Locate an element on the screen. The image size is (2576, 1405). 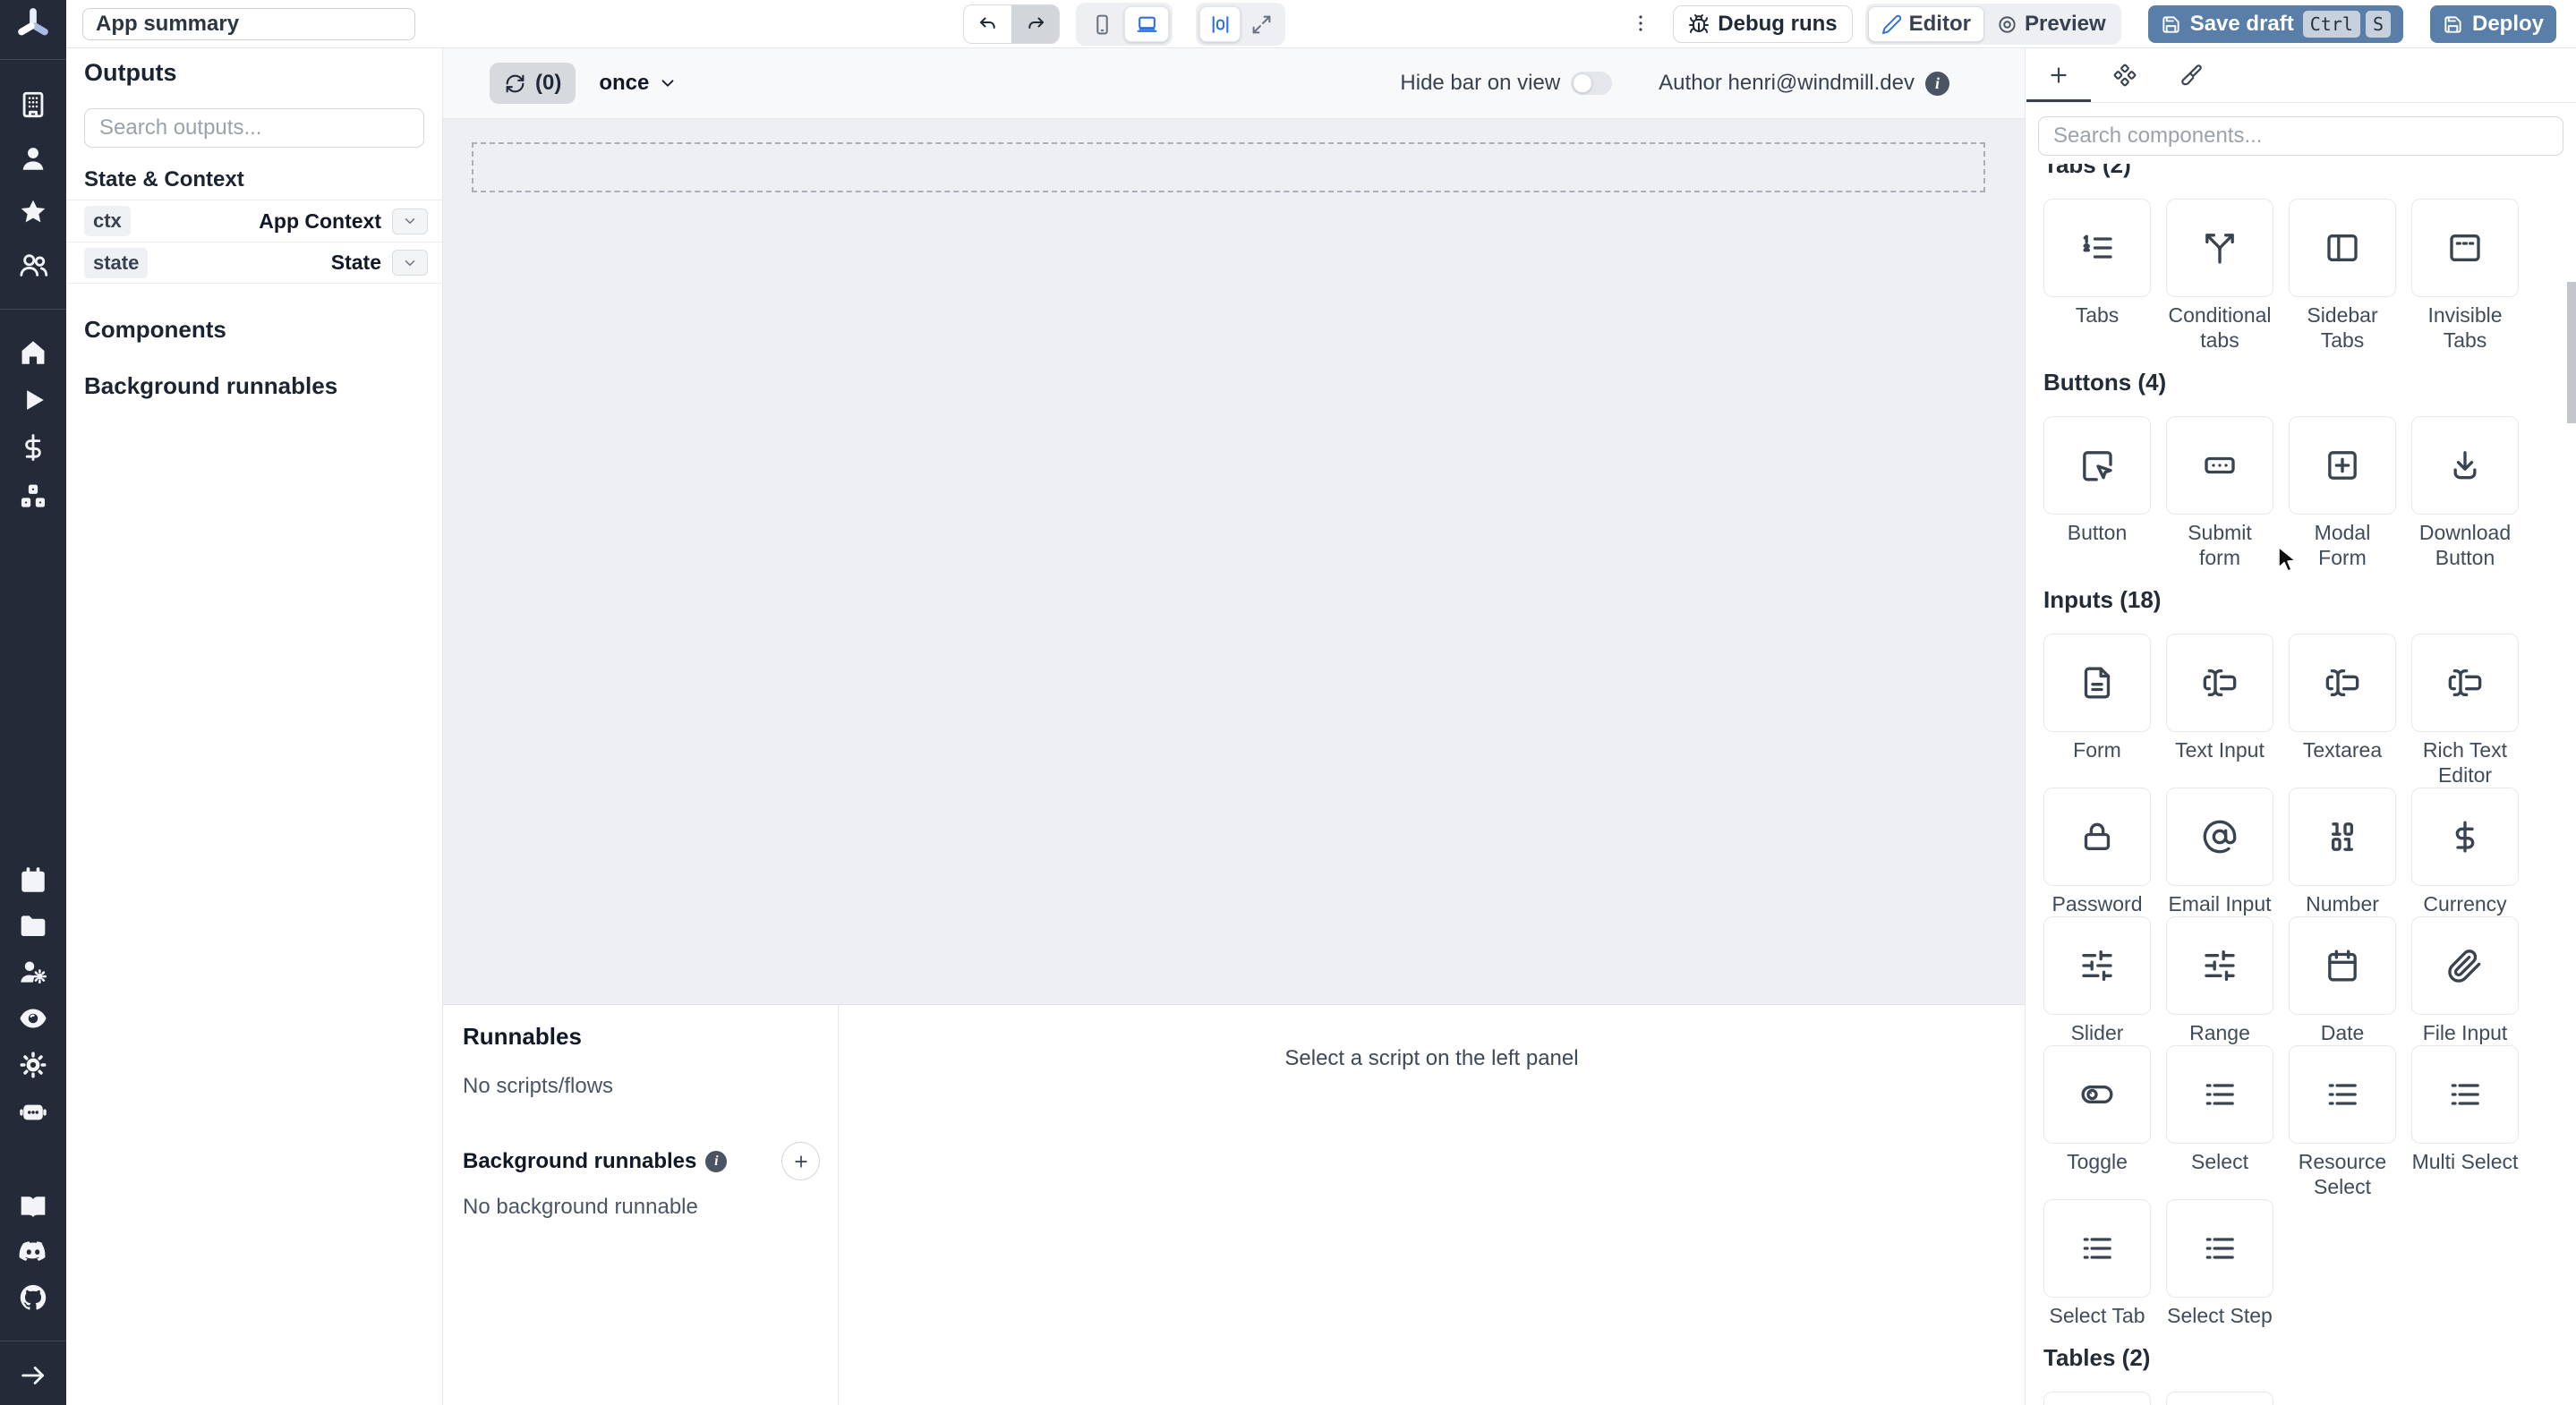
tab-editor: Editor is located at coordinates (1925, 24).